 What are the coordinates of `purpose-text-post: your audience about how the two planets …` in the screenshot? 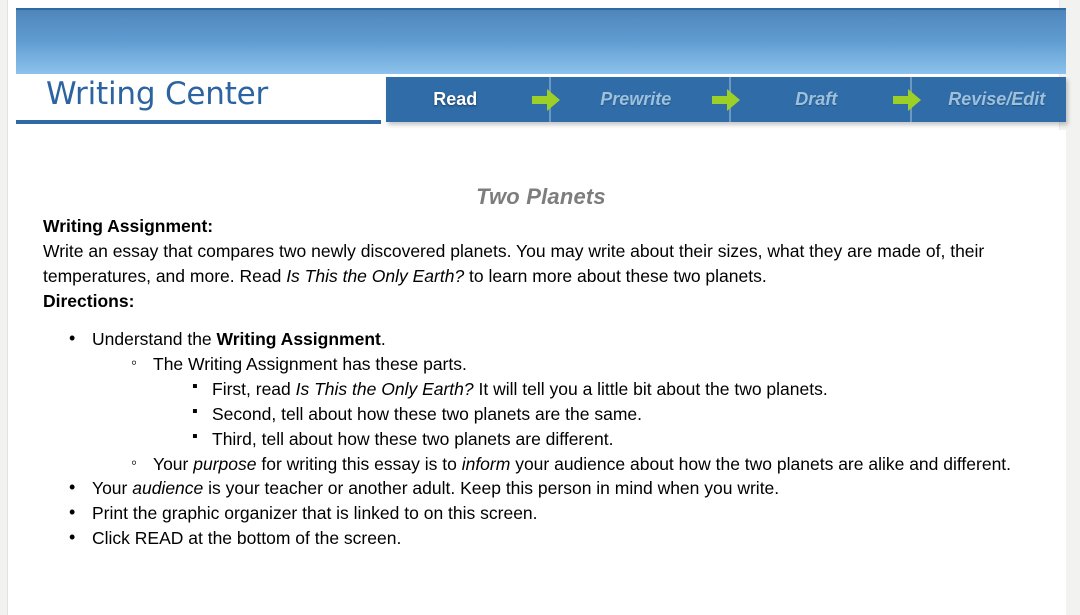 It's located at (761, 463).